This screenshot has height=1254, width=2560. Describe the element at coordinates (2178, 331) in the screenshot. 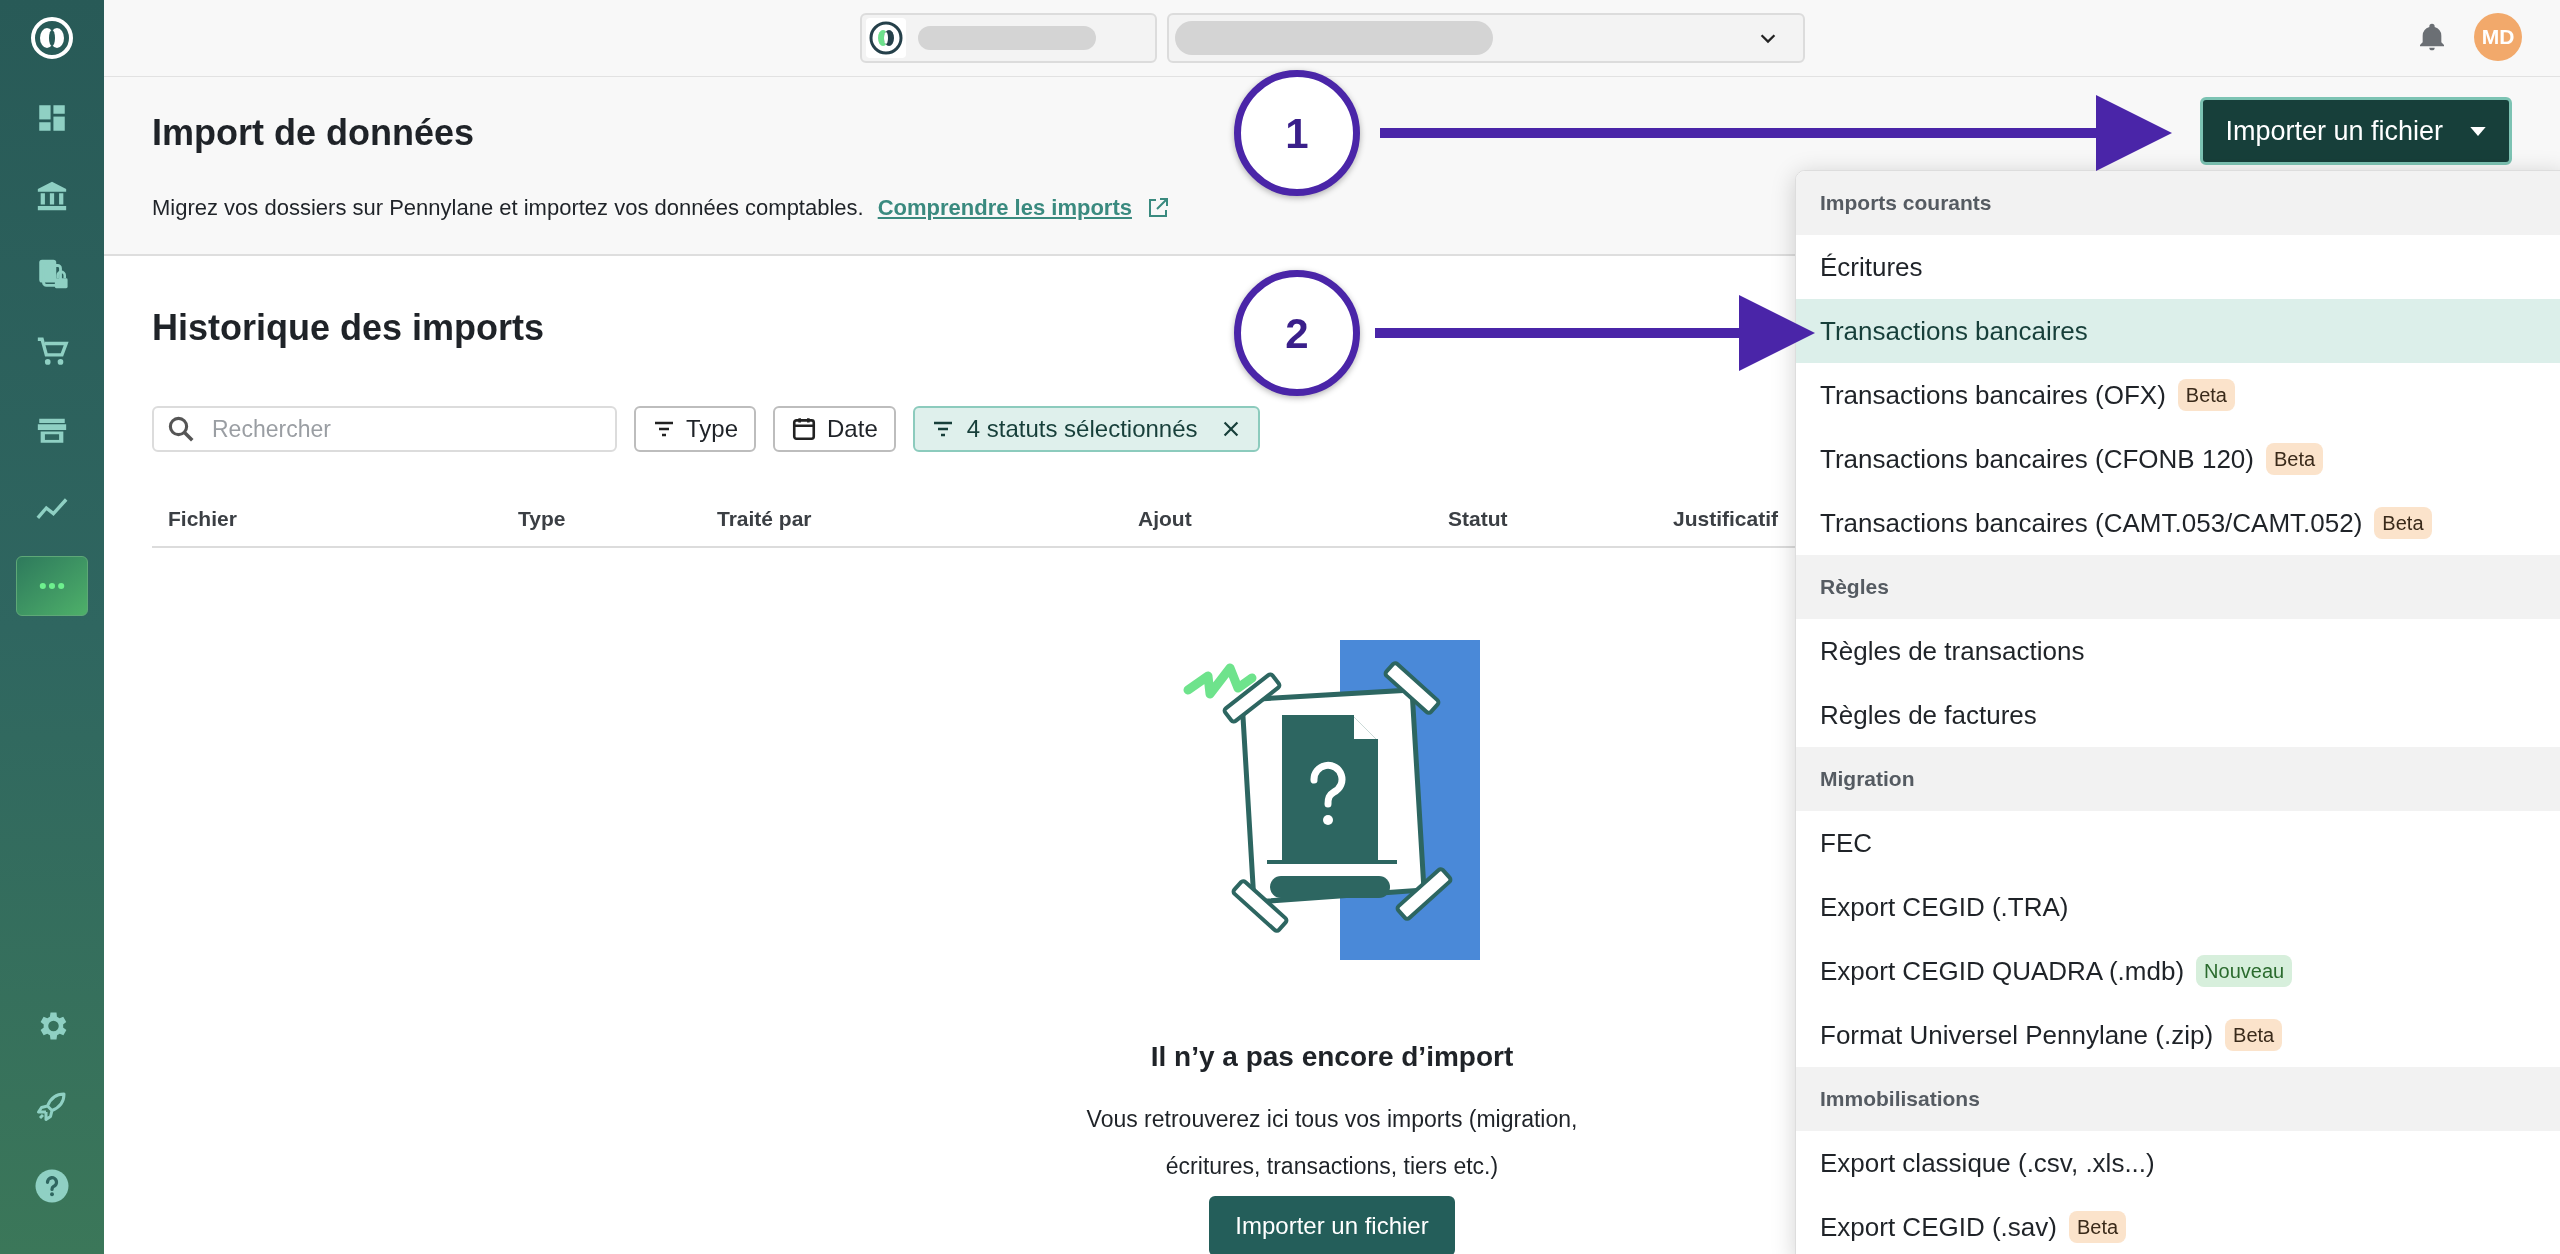

I see `menu-item: Transactions bancaires` at that location.